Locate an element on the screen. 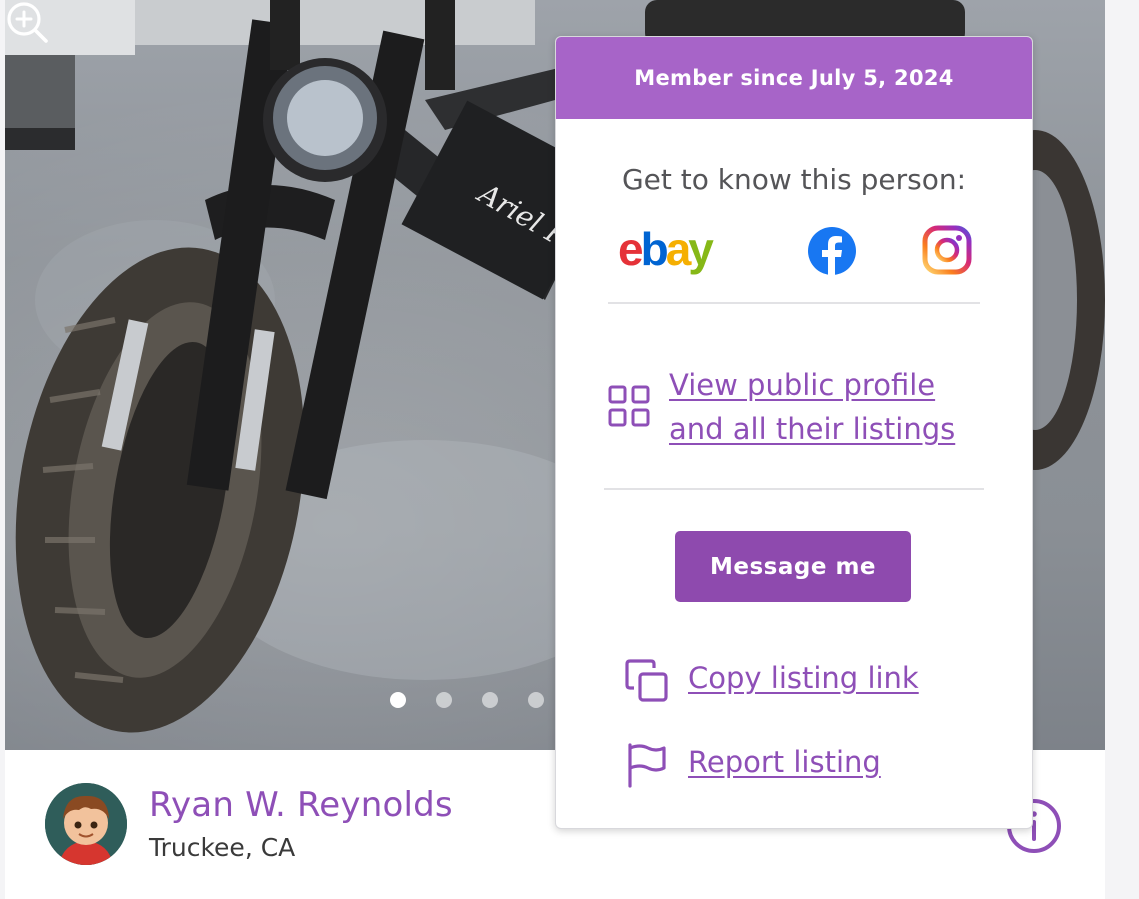  cartoon-avatar-icon is located at coordinates (86, 824).